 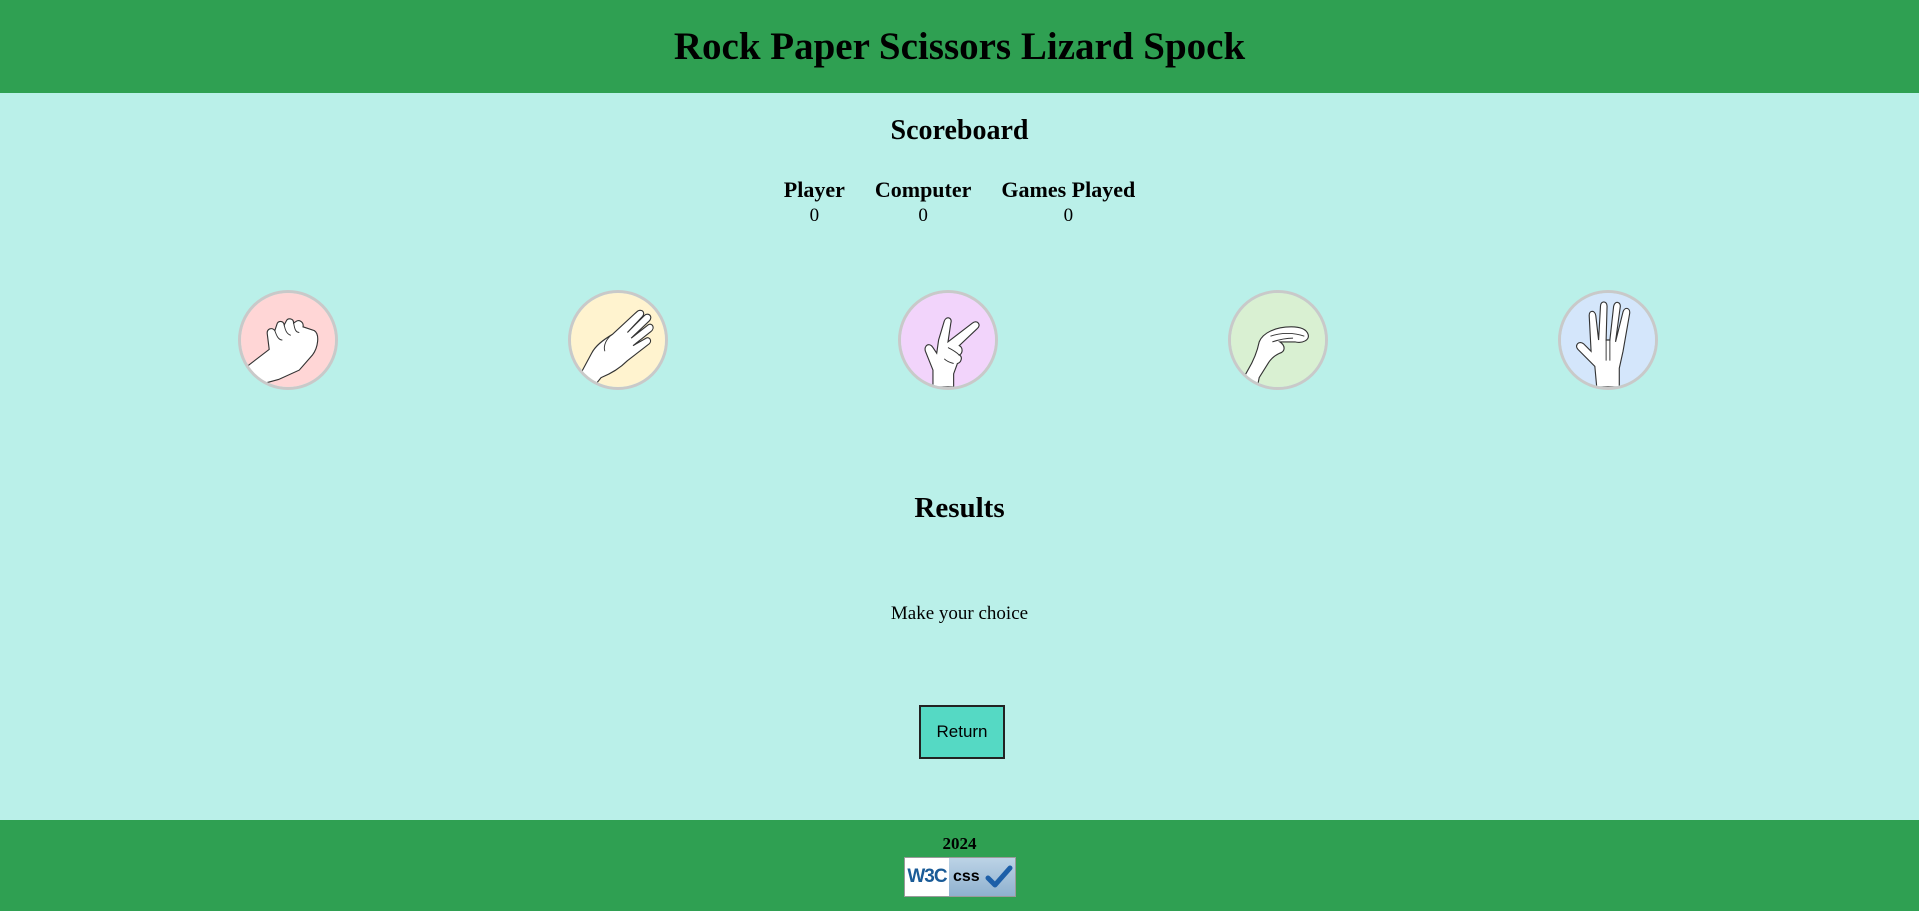 I want to click on scoreboard-table: Player 0 Computer 0 Games Played 0, so click(x=959, y=202).